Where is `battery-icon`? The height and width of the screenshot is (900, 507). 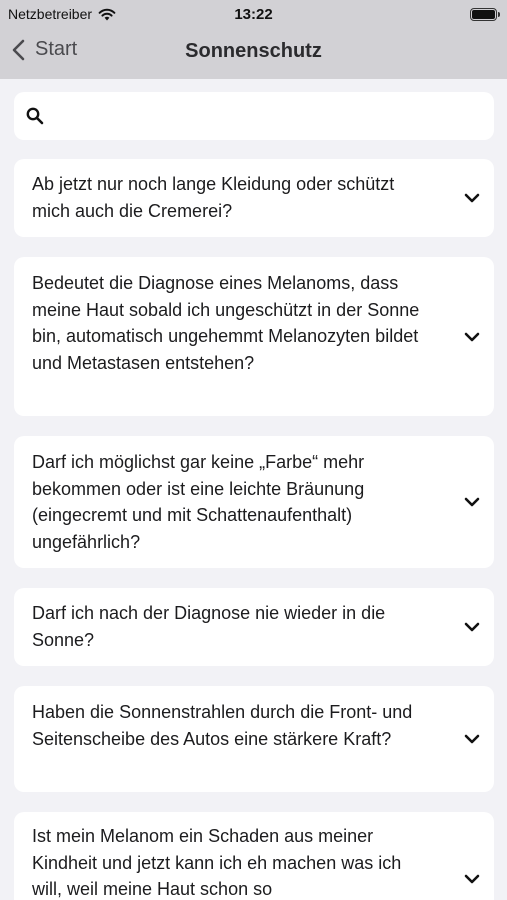 battery-icon is located at coordinates (485, 14).